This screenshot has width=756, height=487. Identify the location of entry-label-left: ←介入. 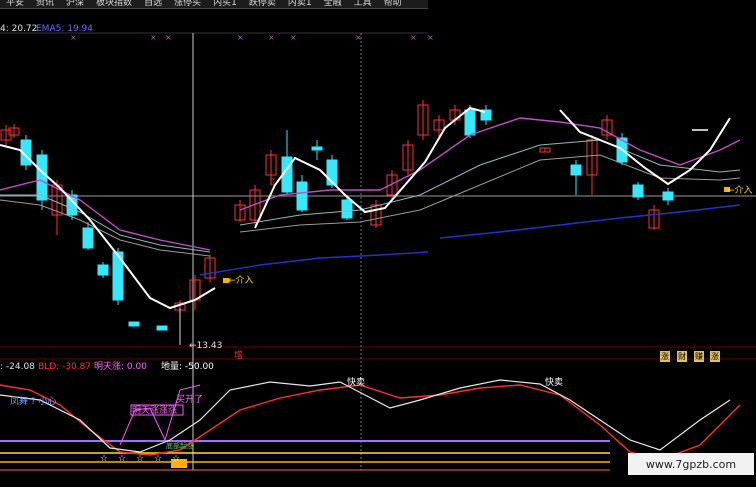
(241, 281).